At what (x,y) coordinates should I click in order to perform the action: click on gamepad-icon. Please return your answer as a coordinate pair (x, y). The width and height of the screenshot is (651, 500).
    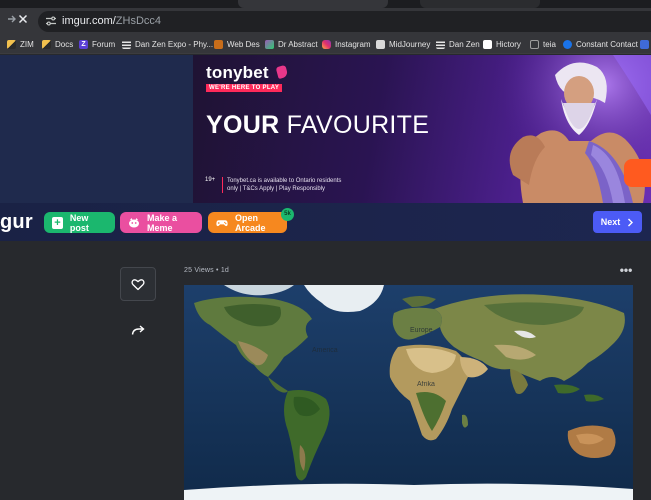
    Looking at the image, I should click on (222, 223).